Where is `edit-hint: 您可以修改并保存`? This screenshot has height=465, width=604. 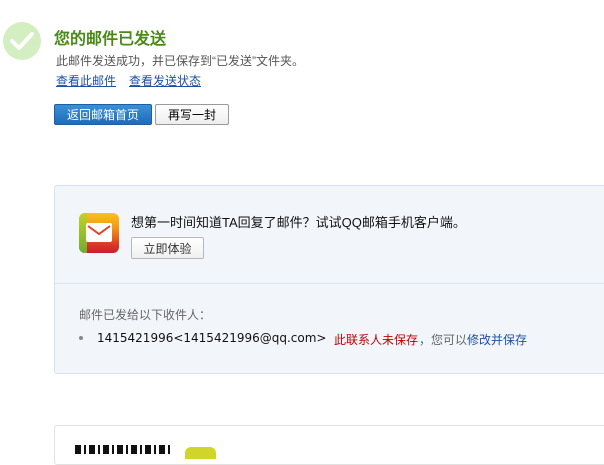 edit-hint: 您可以修改并保存 is located at coordinates (479, 340).